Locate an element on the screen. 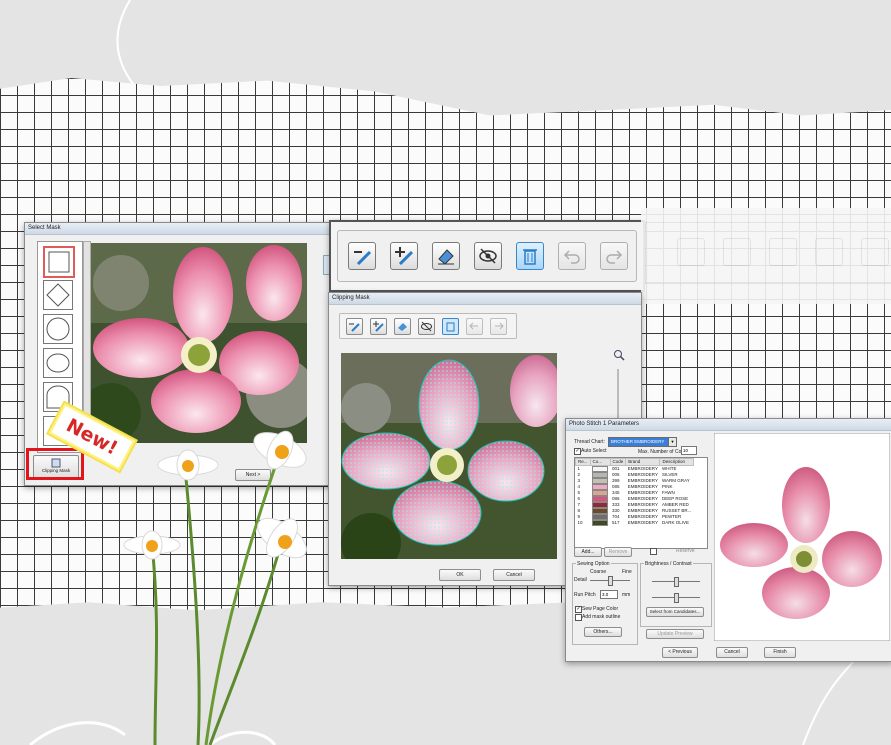  brightness-contrast-label: Brightness / Contrast is located at coordinates (668, 564).